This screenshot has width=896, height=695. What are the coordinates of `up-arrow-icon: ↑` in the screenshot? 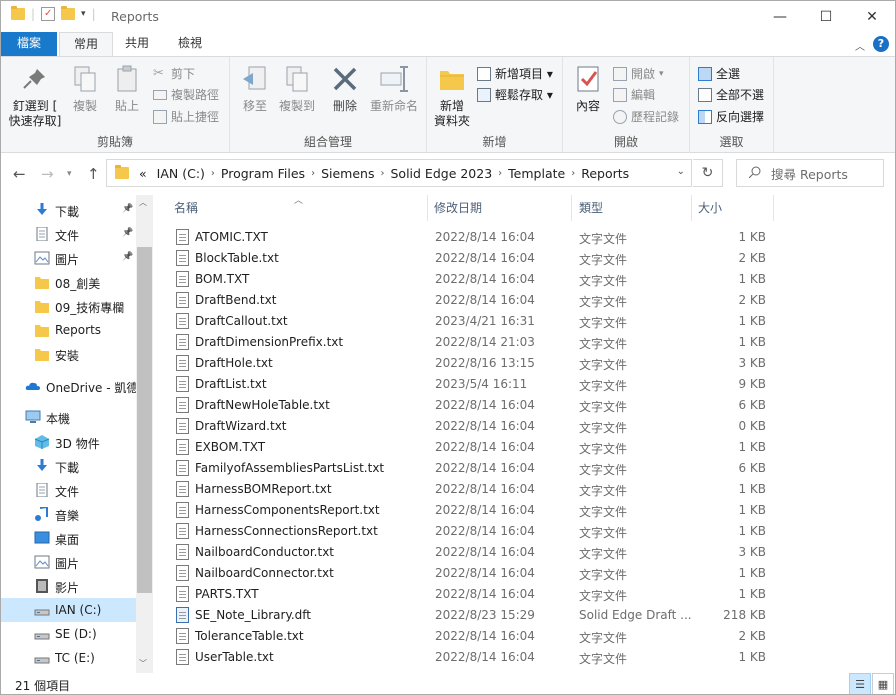 It's located at (93, 174).